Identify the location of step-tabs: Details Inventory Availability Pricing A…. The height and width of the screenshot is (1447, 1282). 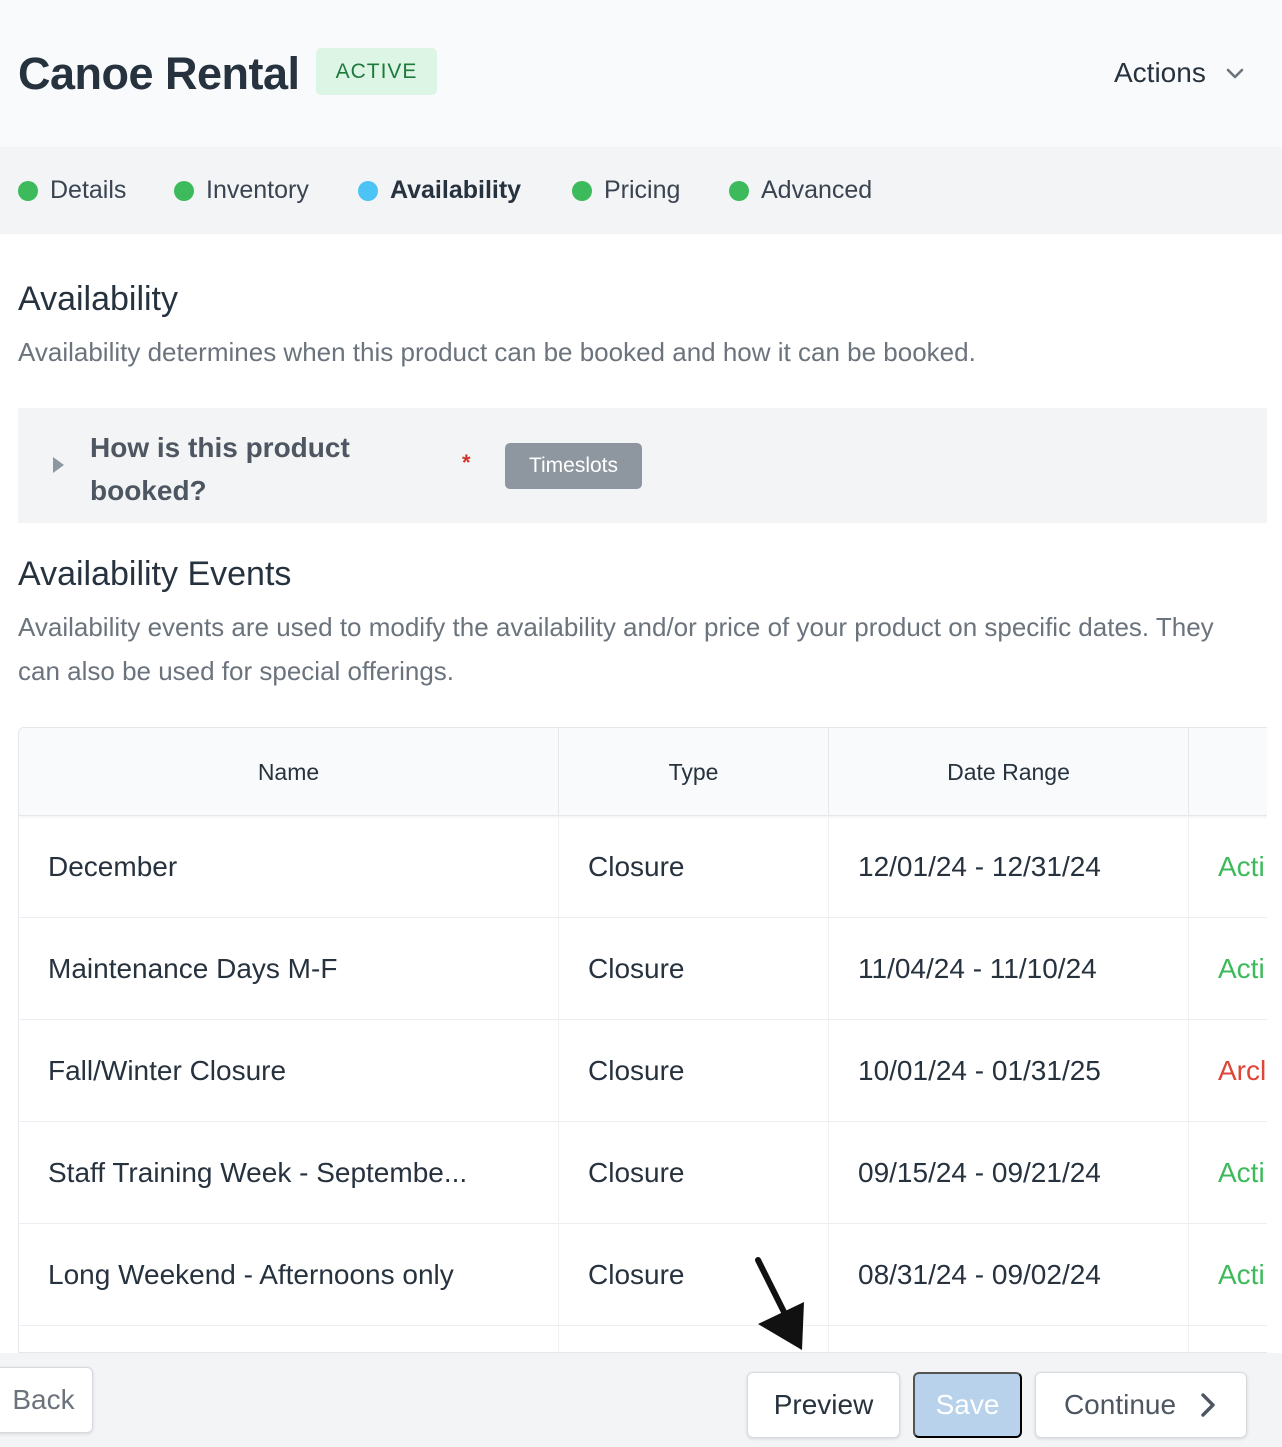
(641, 190).